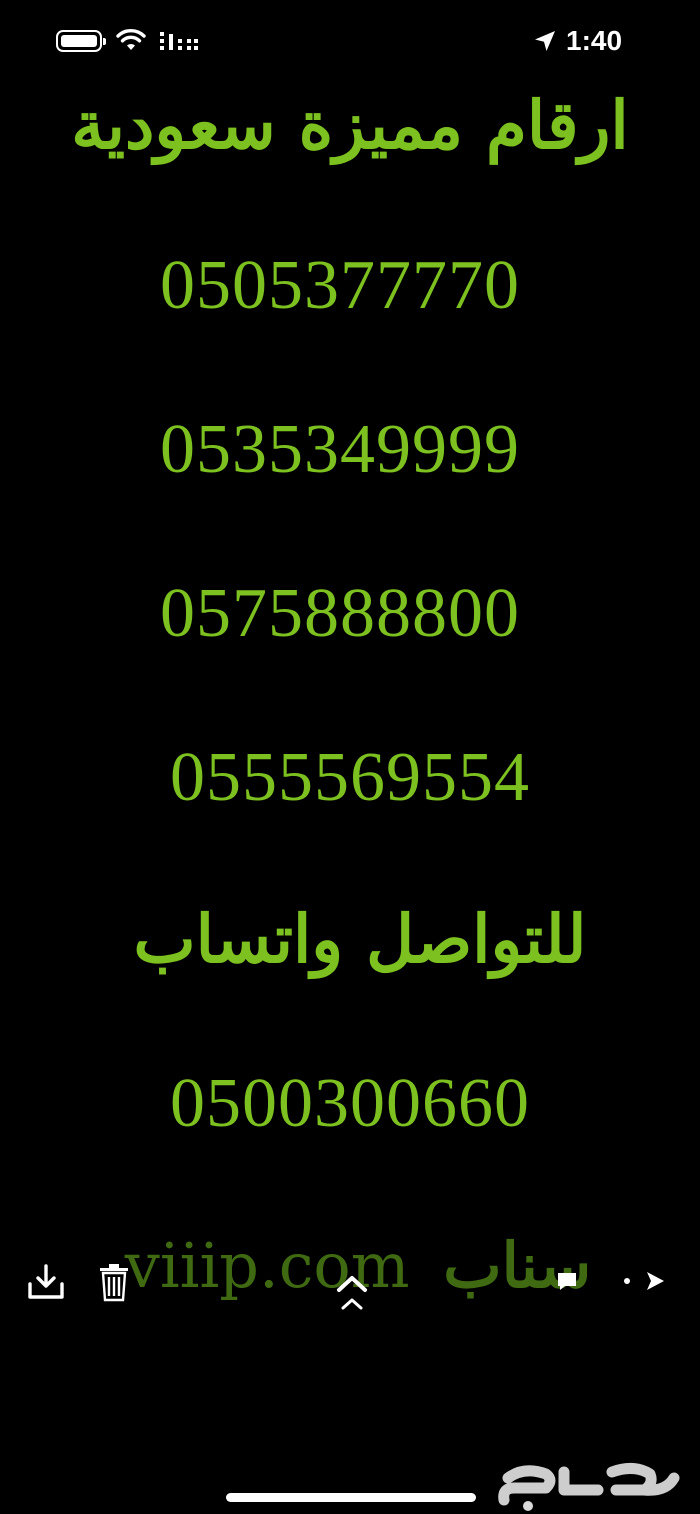  Describe the element at coordinates (360, 939) in the screenshot. I see `contact-label: للتواصل واتساب` at that location.